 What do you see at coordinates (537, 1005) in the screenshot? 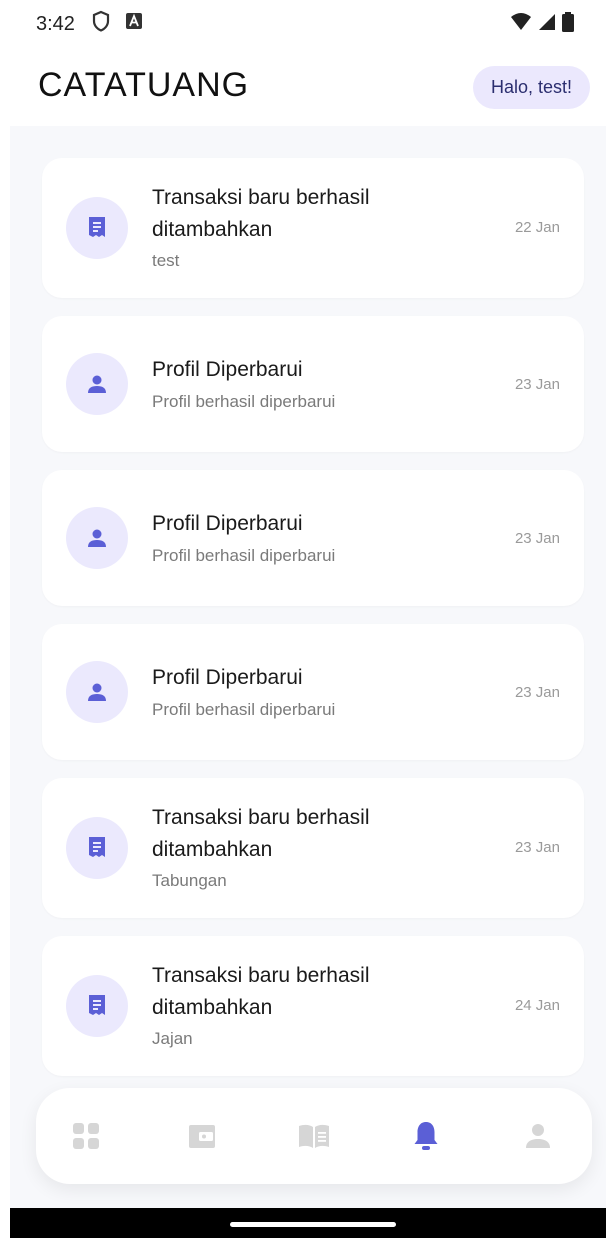
I see `notification-date: 24 Jan` at bounding box center [537, 1005].